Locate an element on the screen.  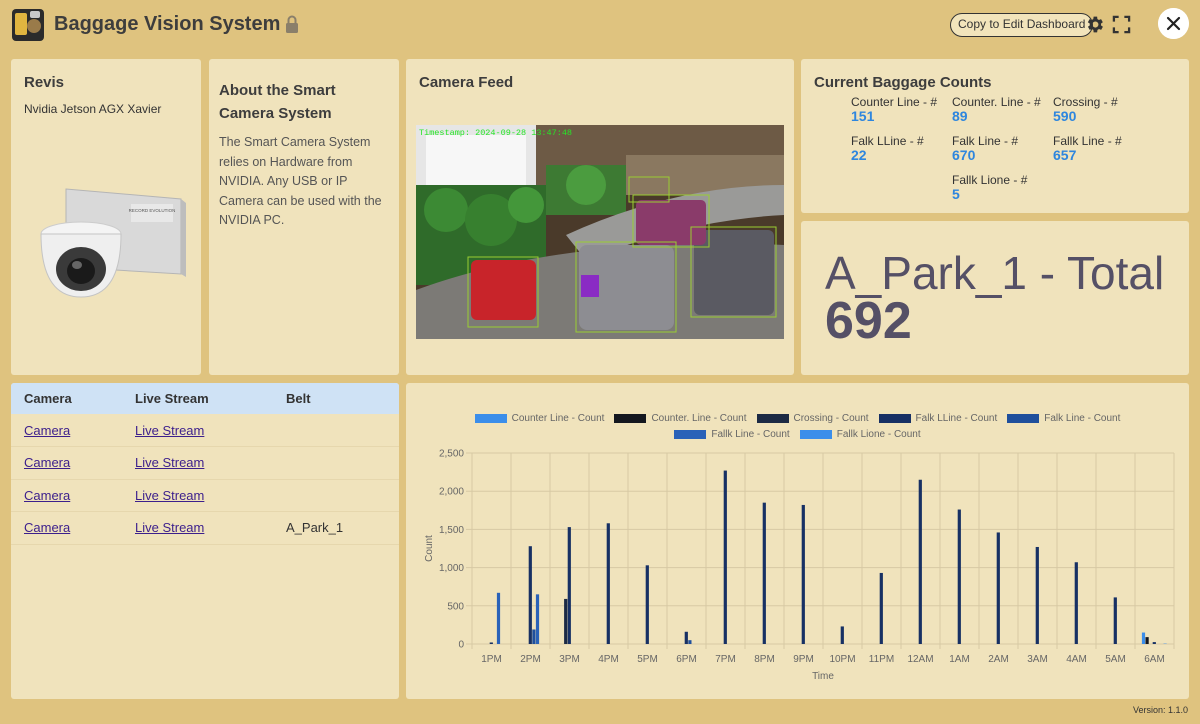
about-title: About the Smart Camera System is located at coordinates (277, 102).